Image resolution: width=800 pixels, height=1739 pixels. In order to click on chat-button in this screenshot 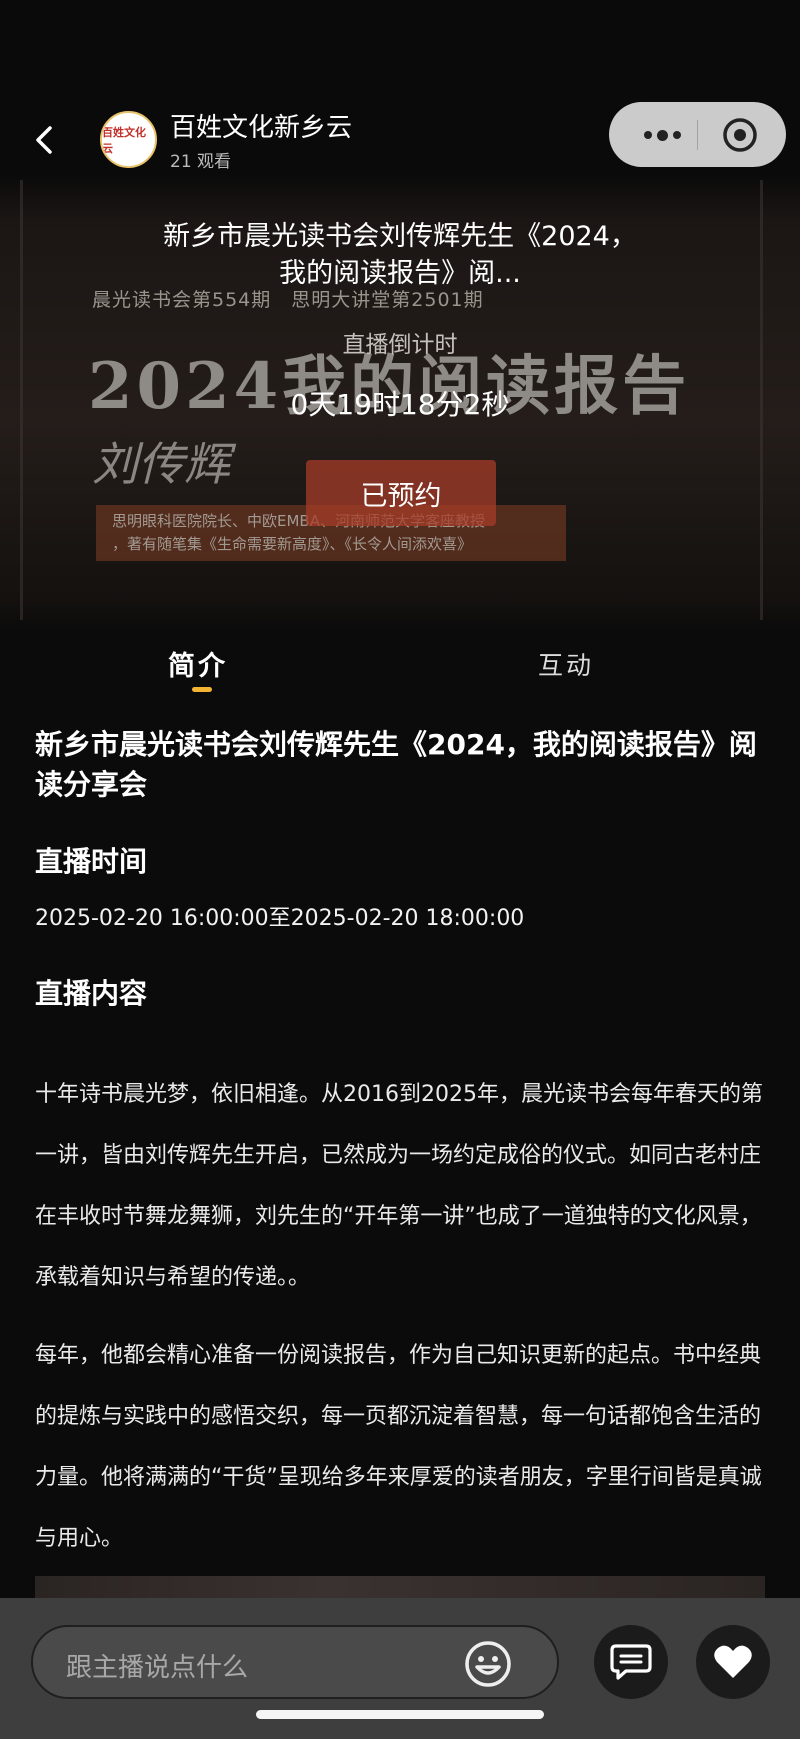, I will do `click(631, 1662)`.